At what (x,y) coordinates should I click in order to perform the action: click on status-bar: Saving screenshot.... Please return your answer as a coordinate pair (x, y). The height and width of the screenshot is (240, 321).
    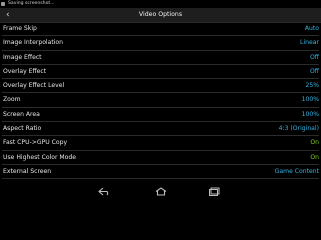
    Looking at the image, I should click on (160, 4).